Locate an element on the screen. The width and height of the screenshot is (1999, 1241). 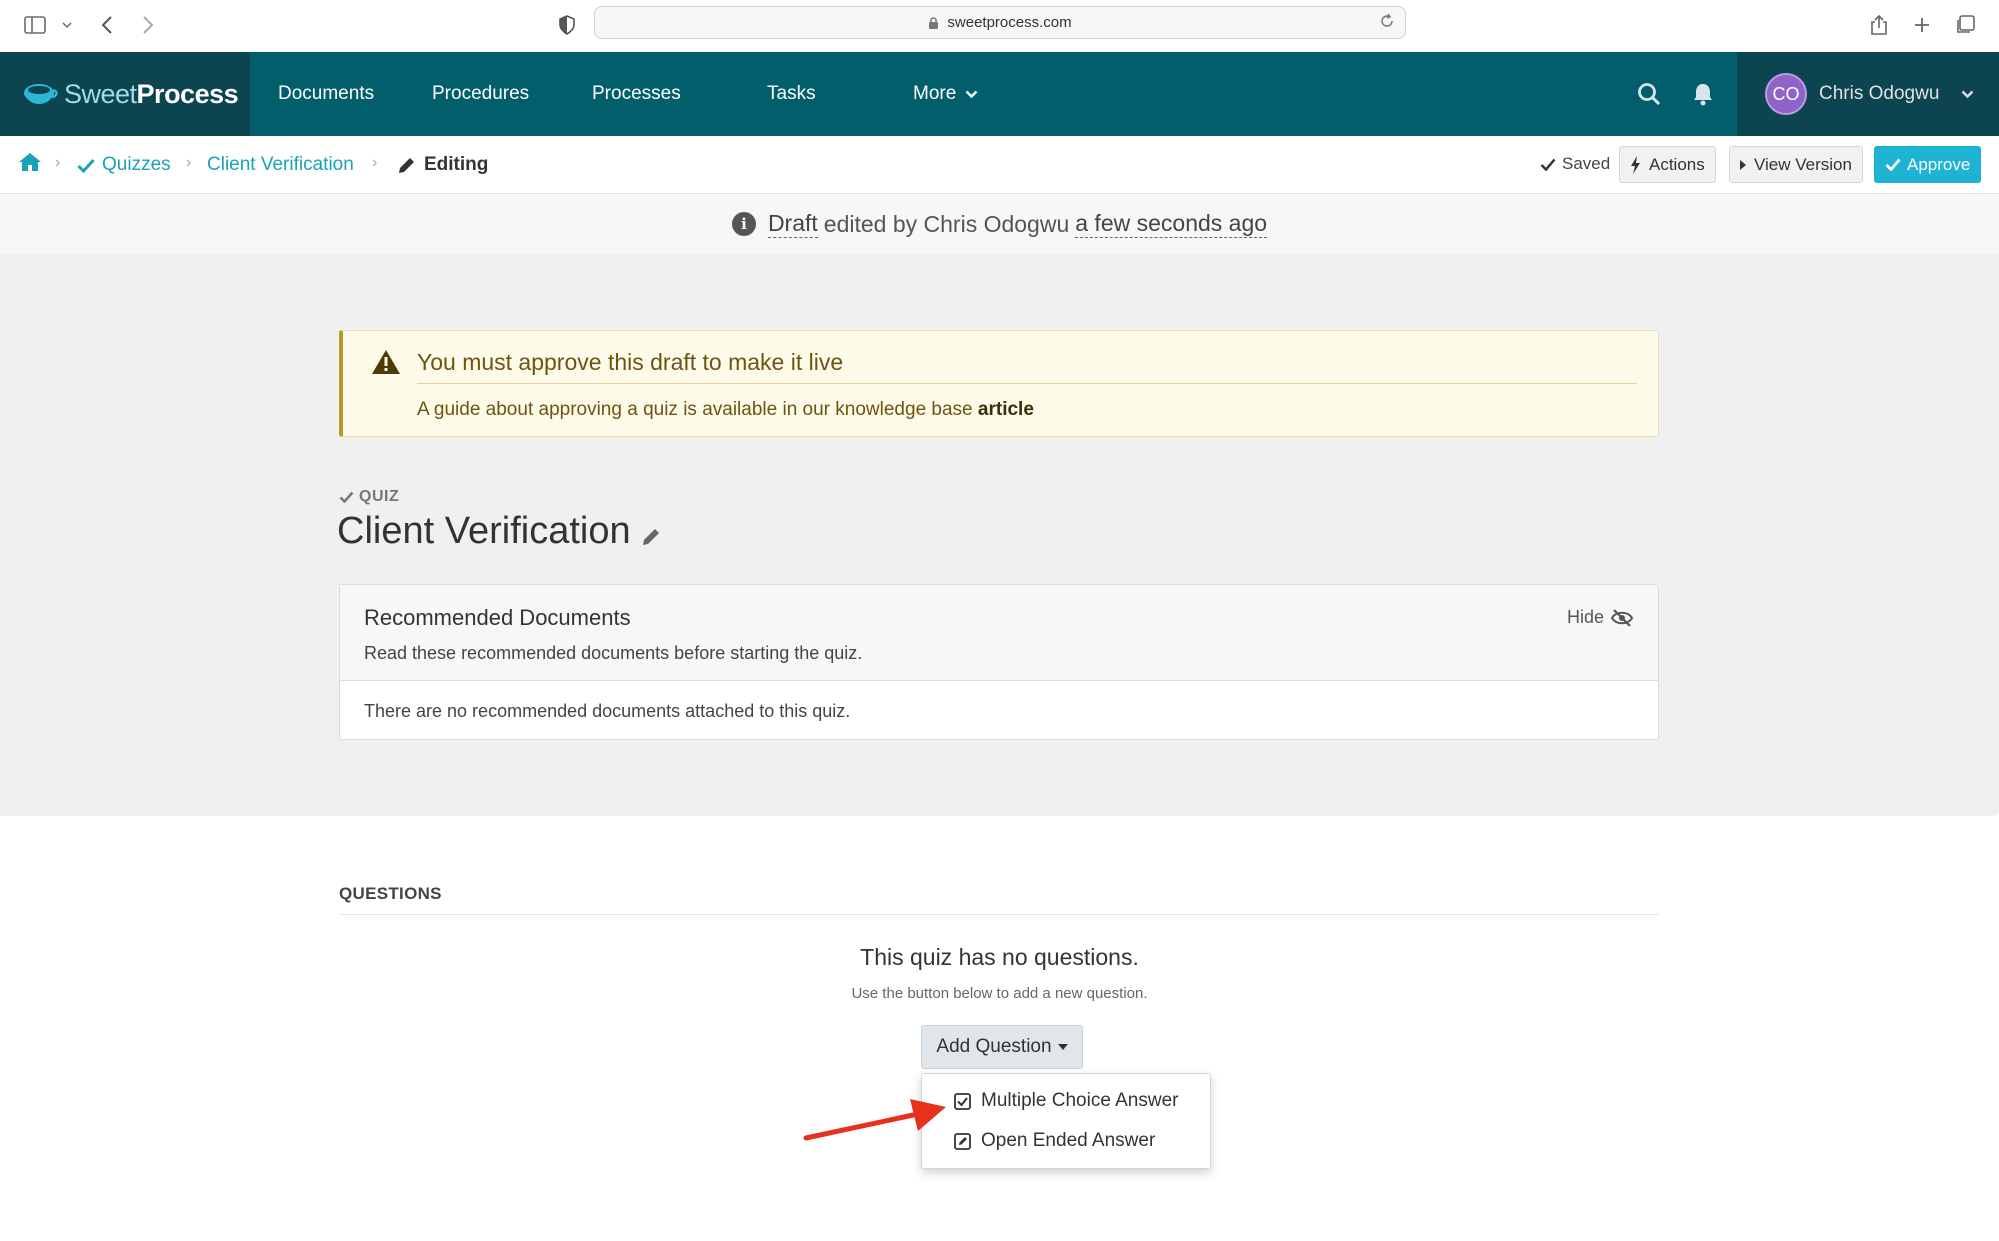
breadcrumb-quizzes-label: Quizzes is located at coordinates (136, 164).